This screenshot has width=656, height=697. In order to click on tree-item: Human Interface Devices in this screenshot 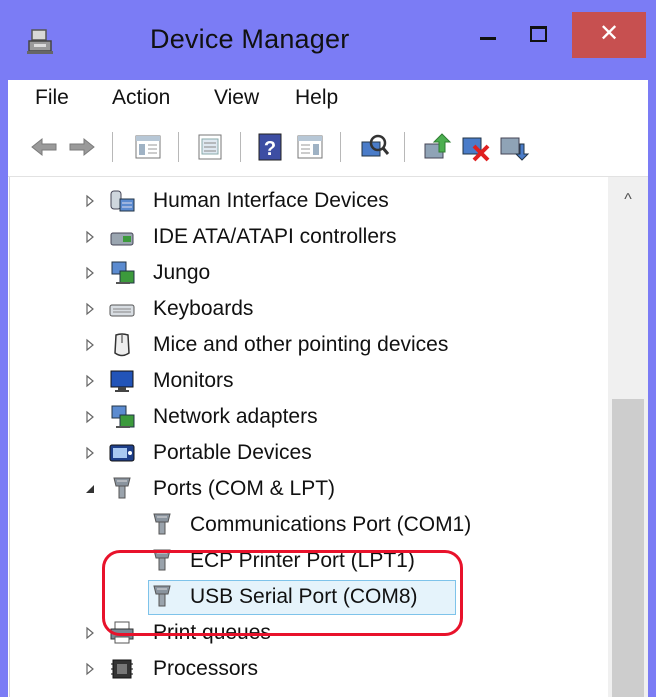, I will do `click(310, 201)`.